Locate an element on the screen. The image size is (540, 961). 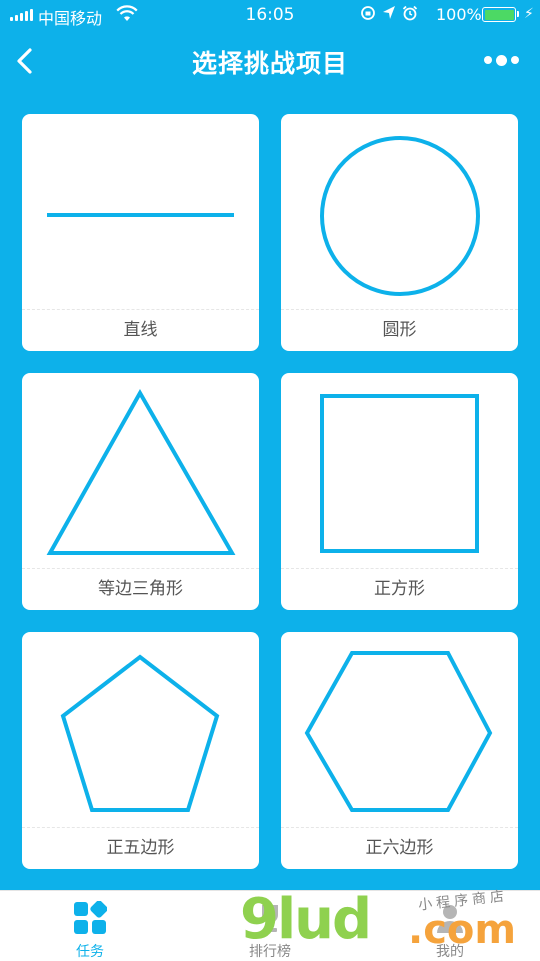
trophy-icon is located at coordinates (270, 918).